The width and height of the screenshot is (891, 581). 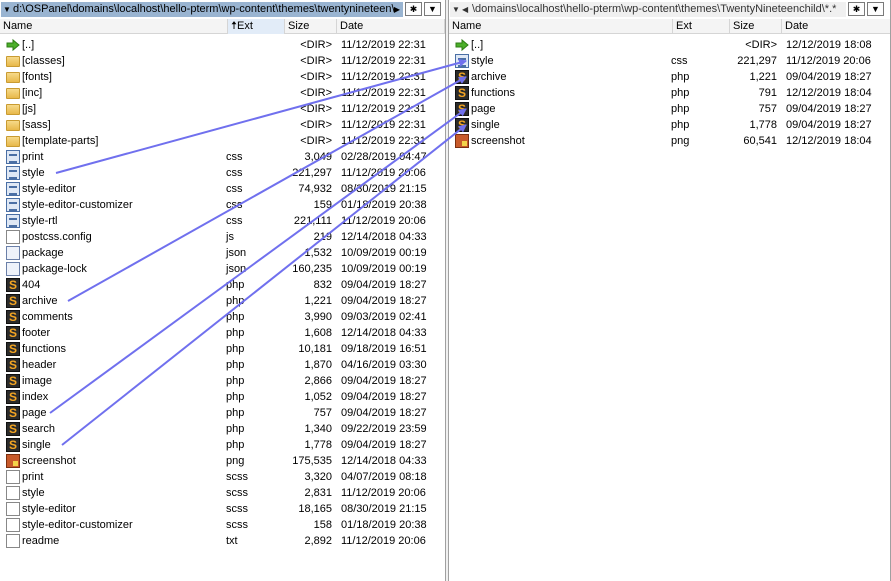 I want to click on file-row: [sass] <DIR> 11/12/2019 22:31, so click(x=222, y=125).